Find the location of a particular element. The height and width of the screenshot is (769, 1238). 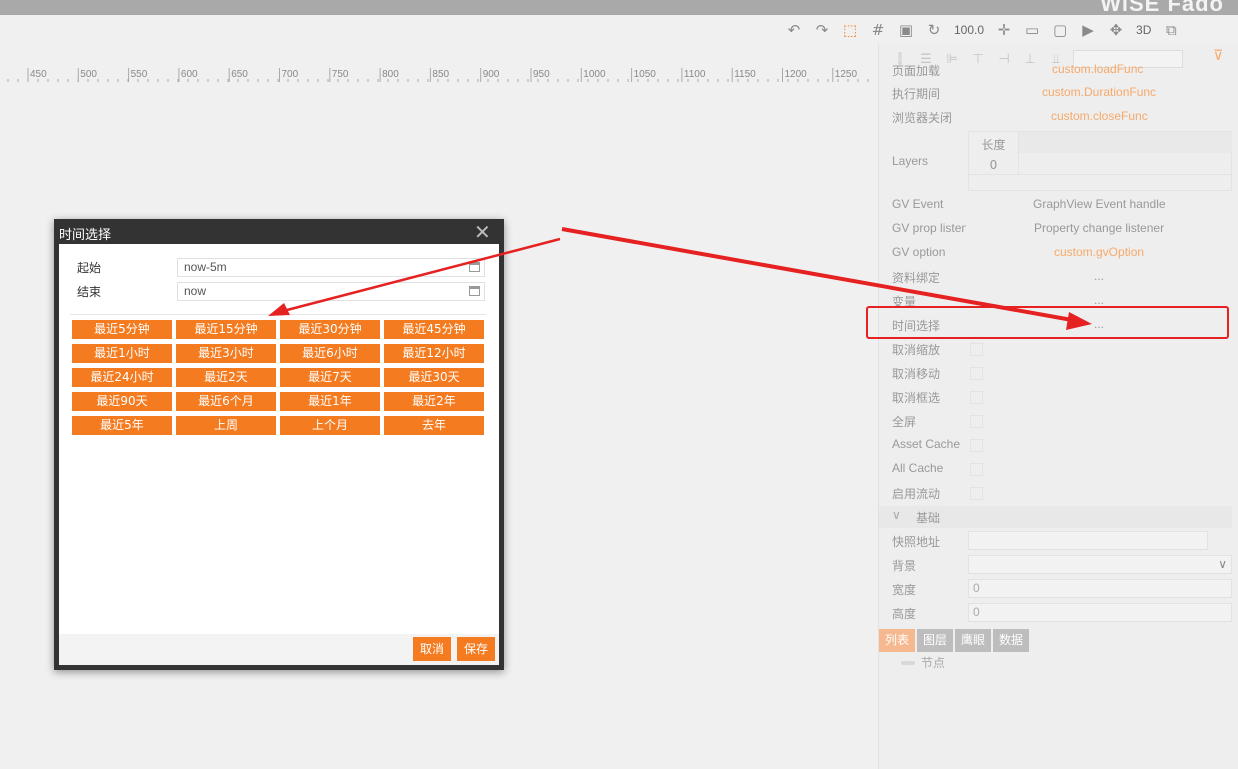

prop-value-gv-event: GraphView Event handle is located at coordinates (1099, 204).